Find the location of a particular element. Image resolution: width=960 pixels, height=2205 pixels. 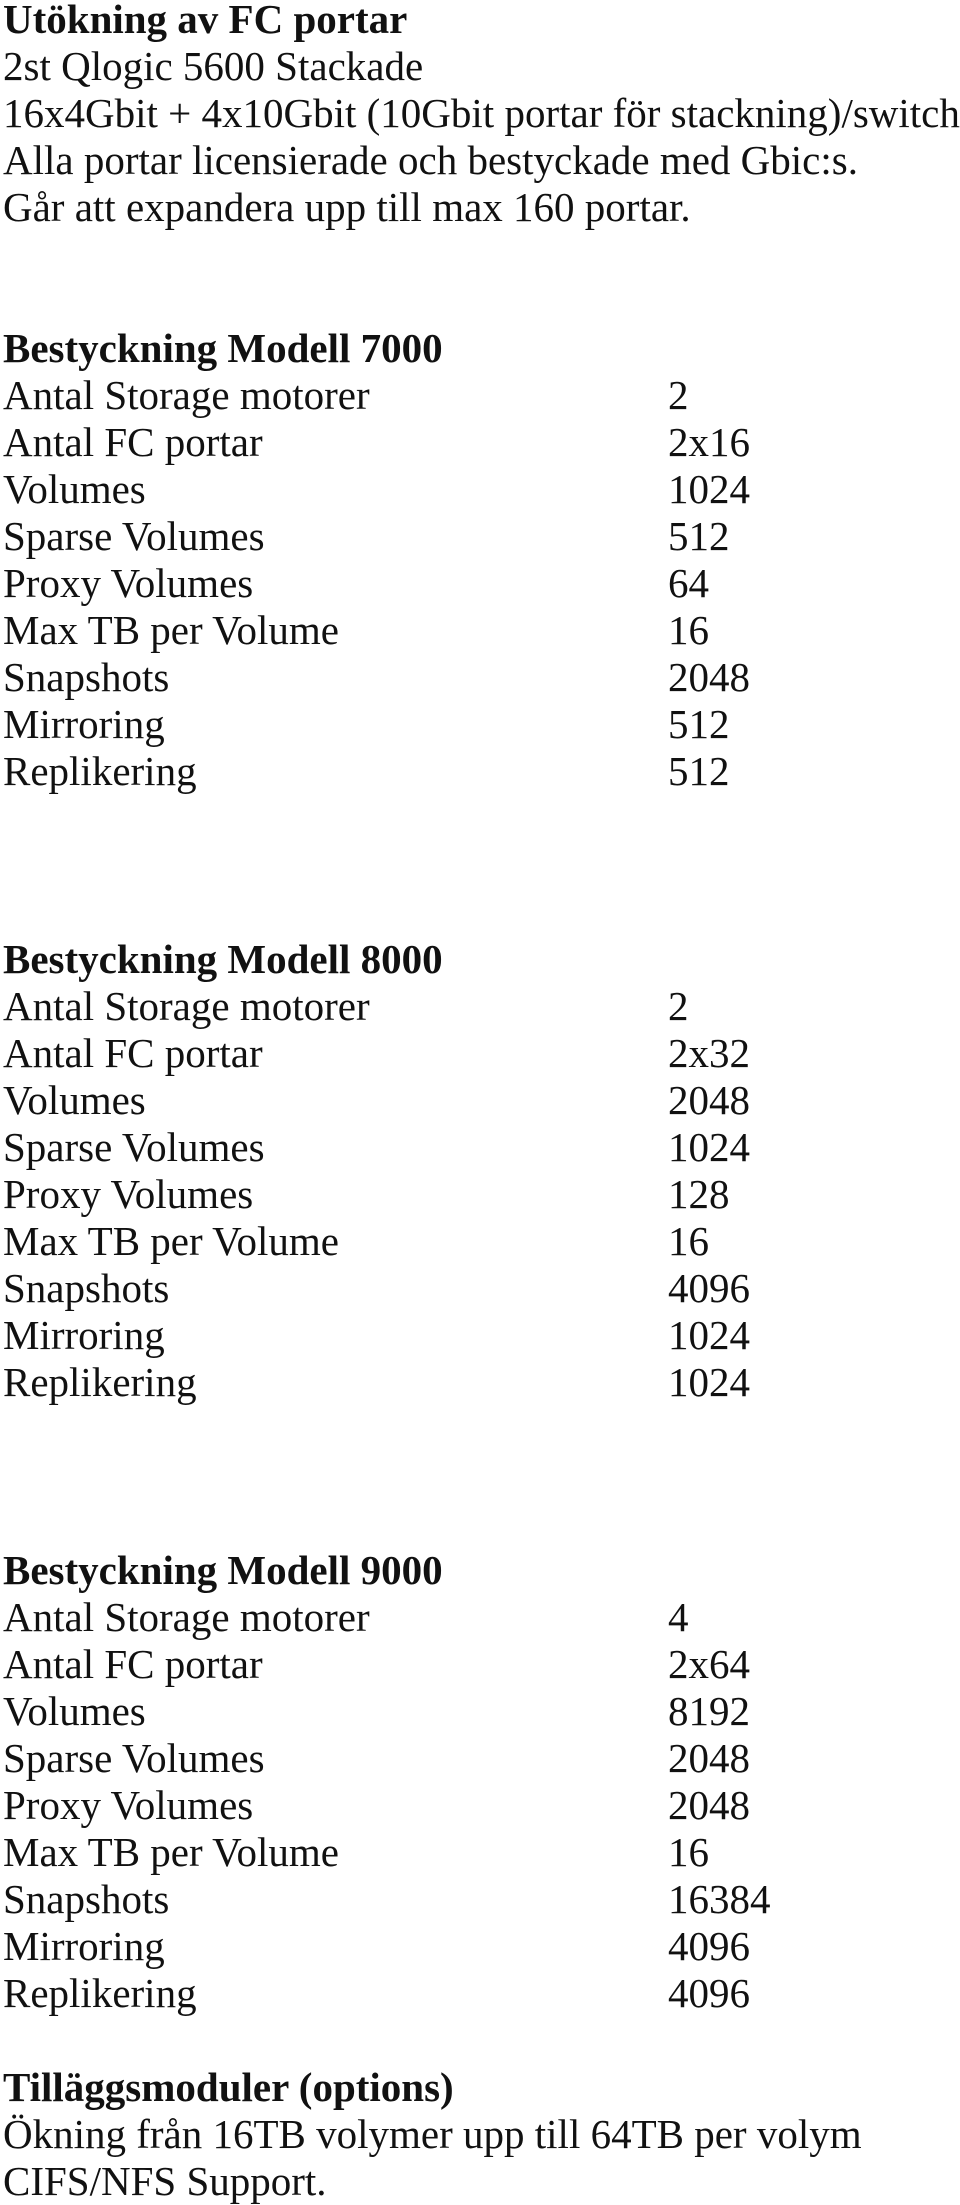

spec-row: Mirroring 512 is located at coordinates (480, 724).